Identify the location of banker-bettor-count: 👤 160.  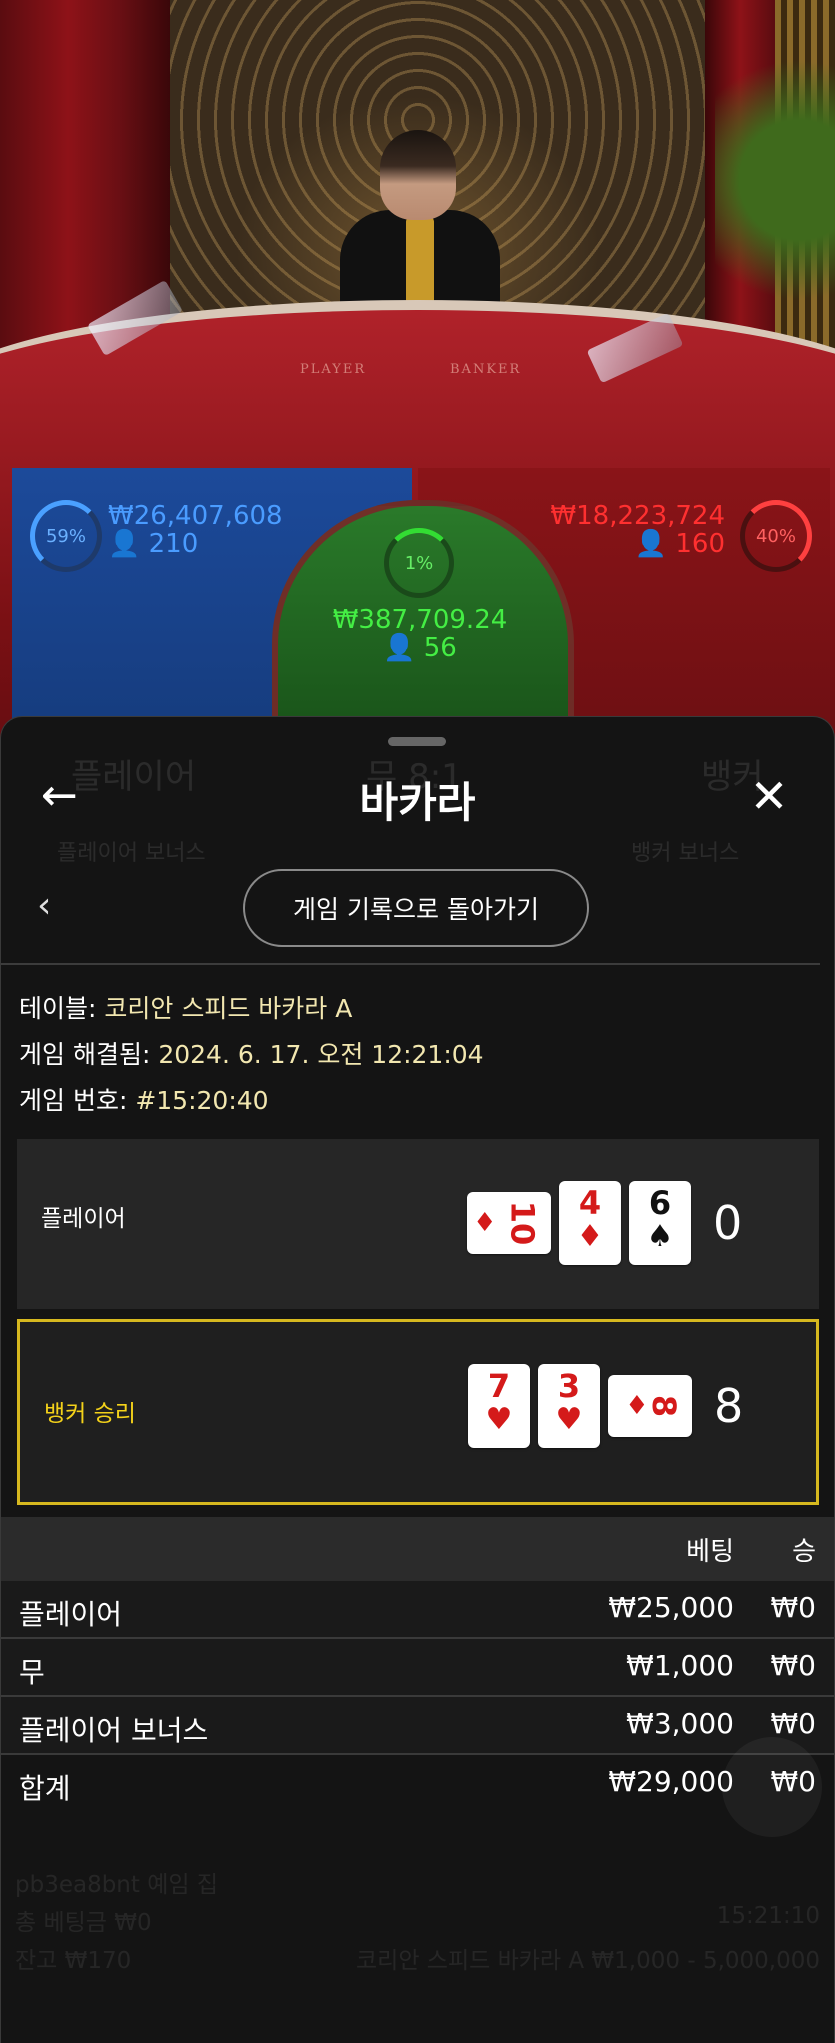
(679, 544).